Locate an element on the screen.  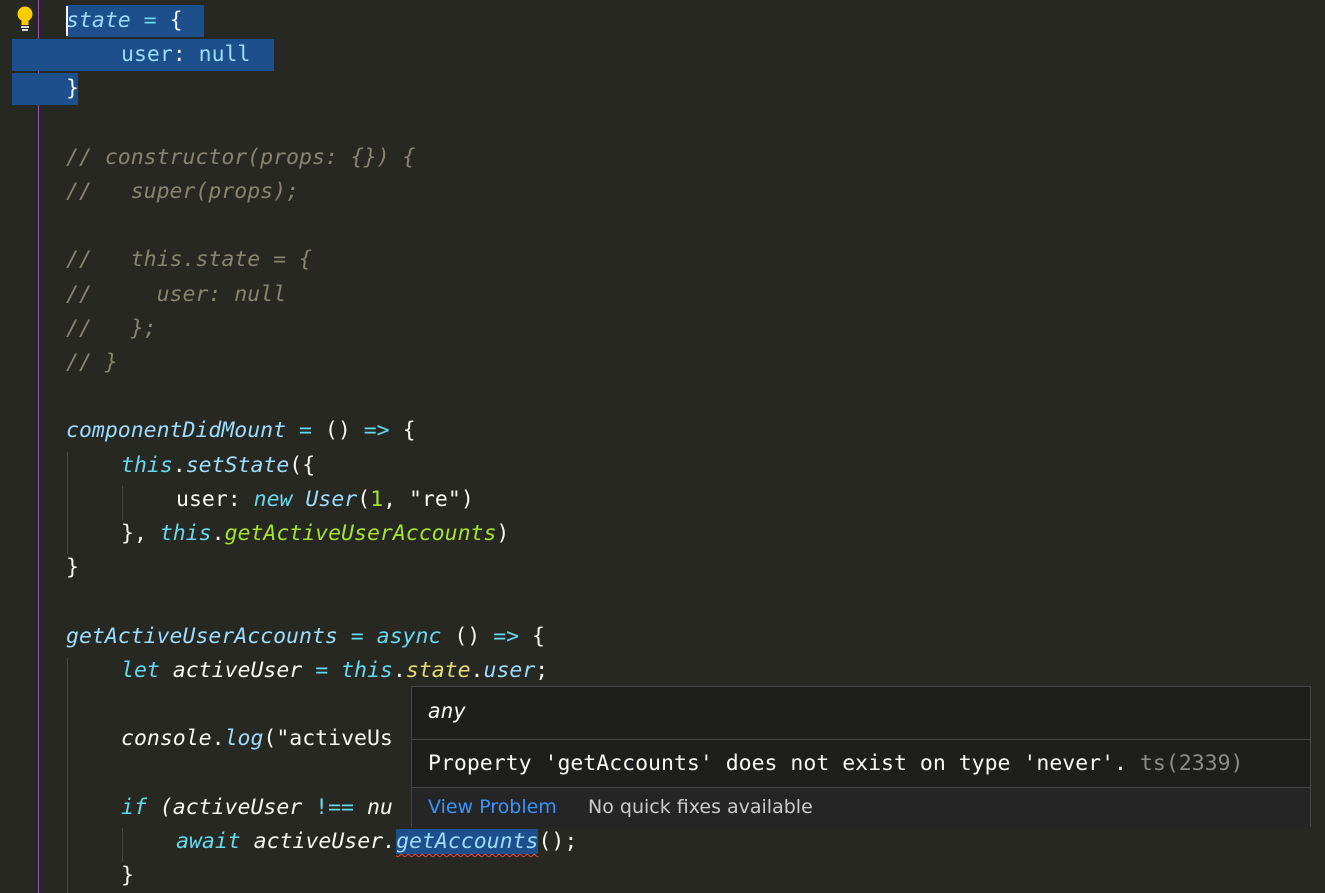
code-line: // } is located at coordinates (92, 363).